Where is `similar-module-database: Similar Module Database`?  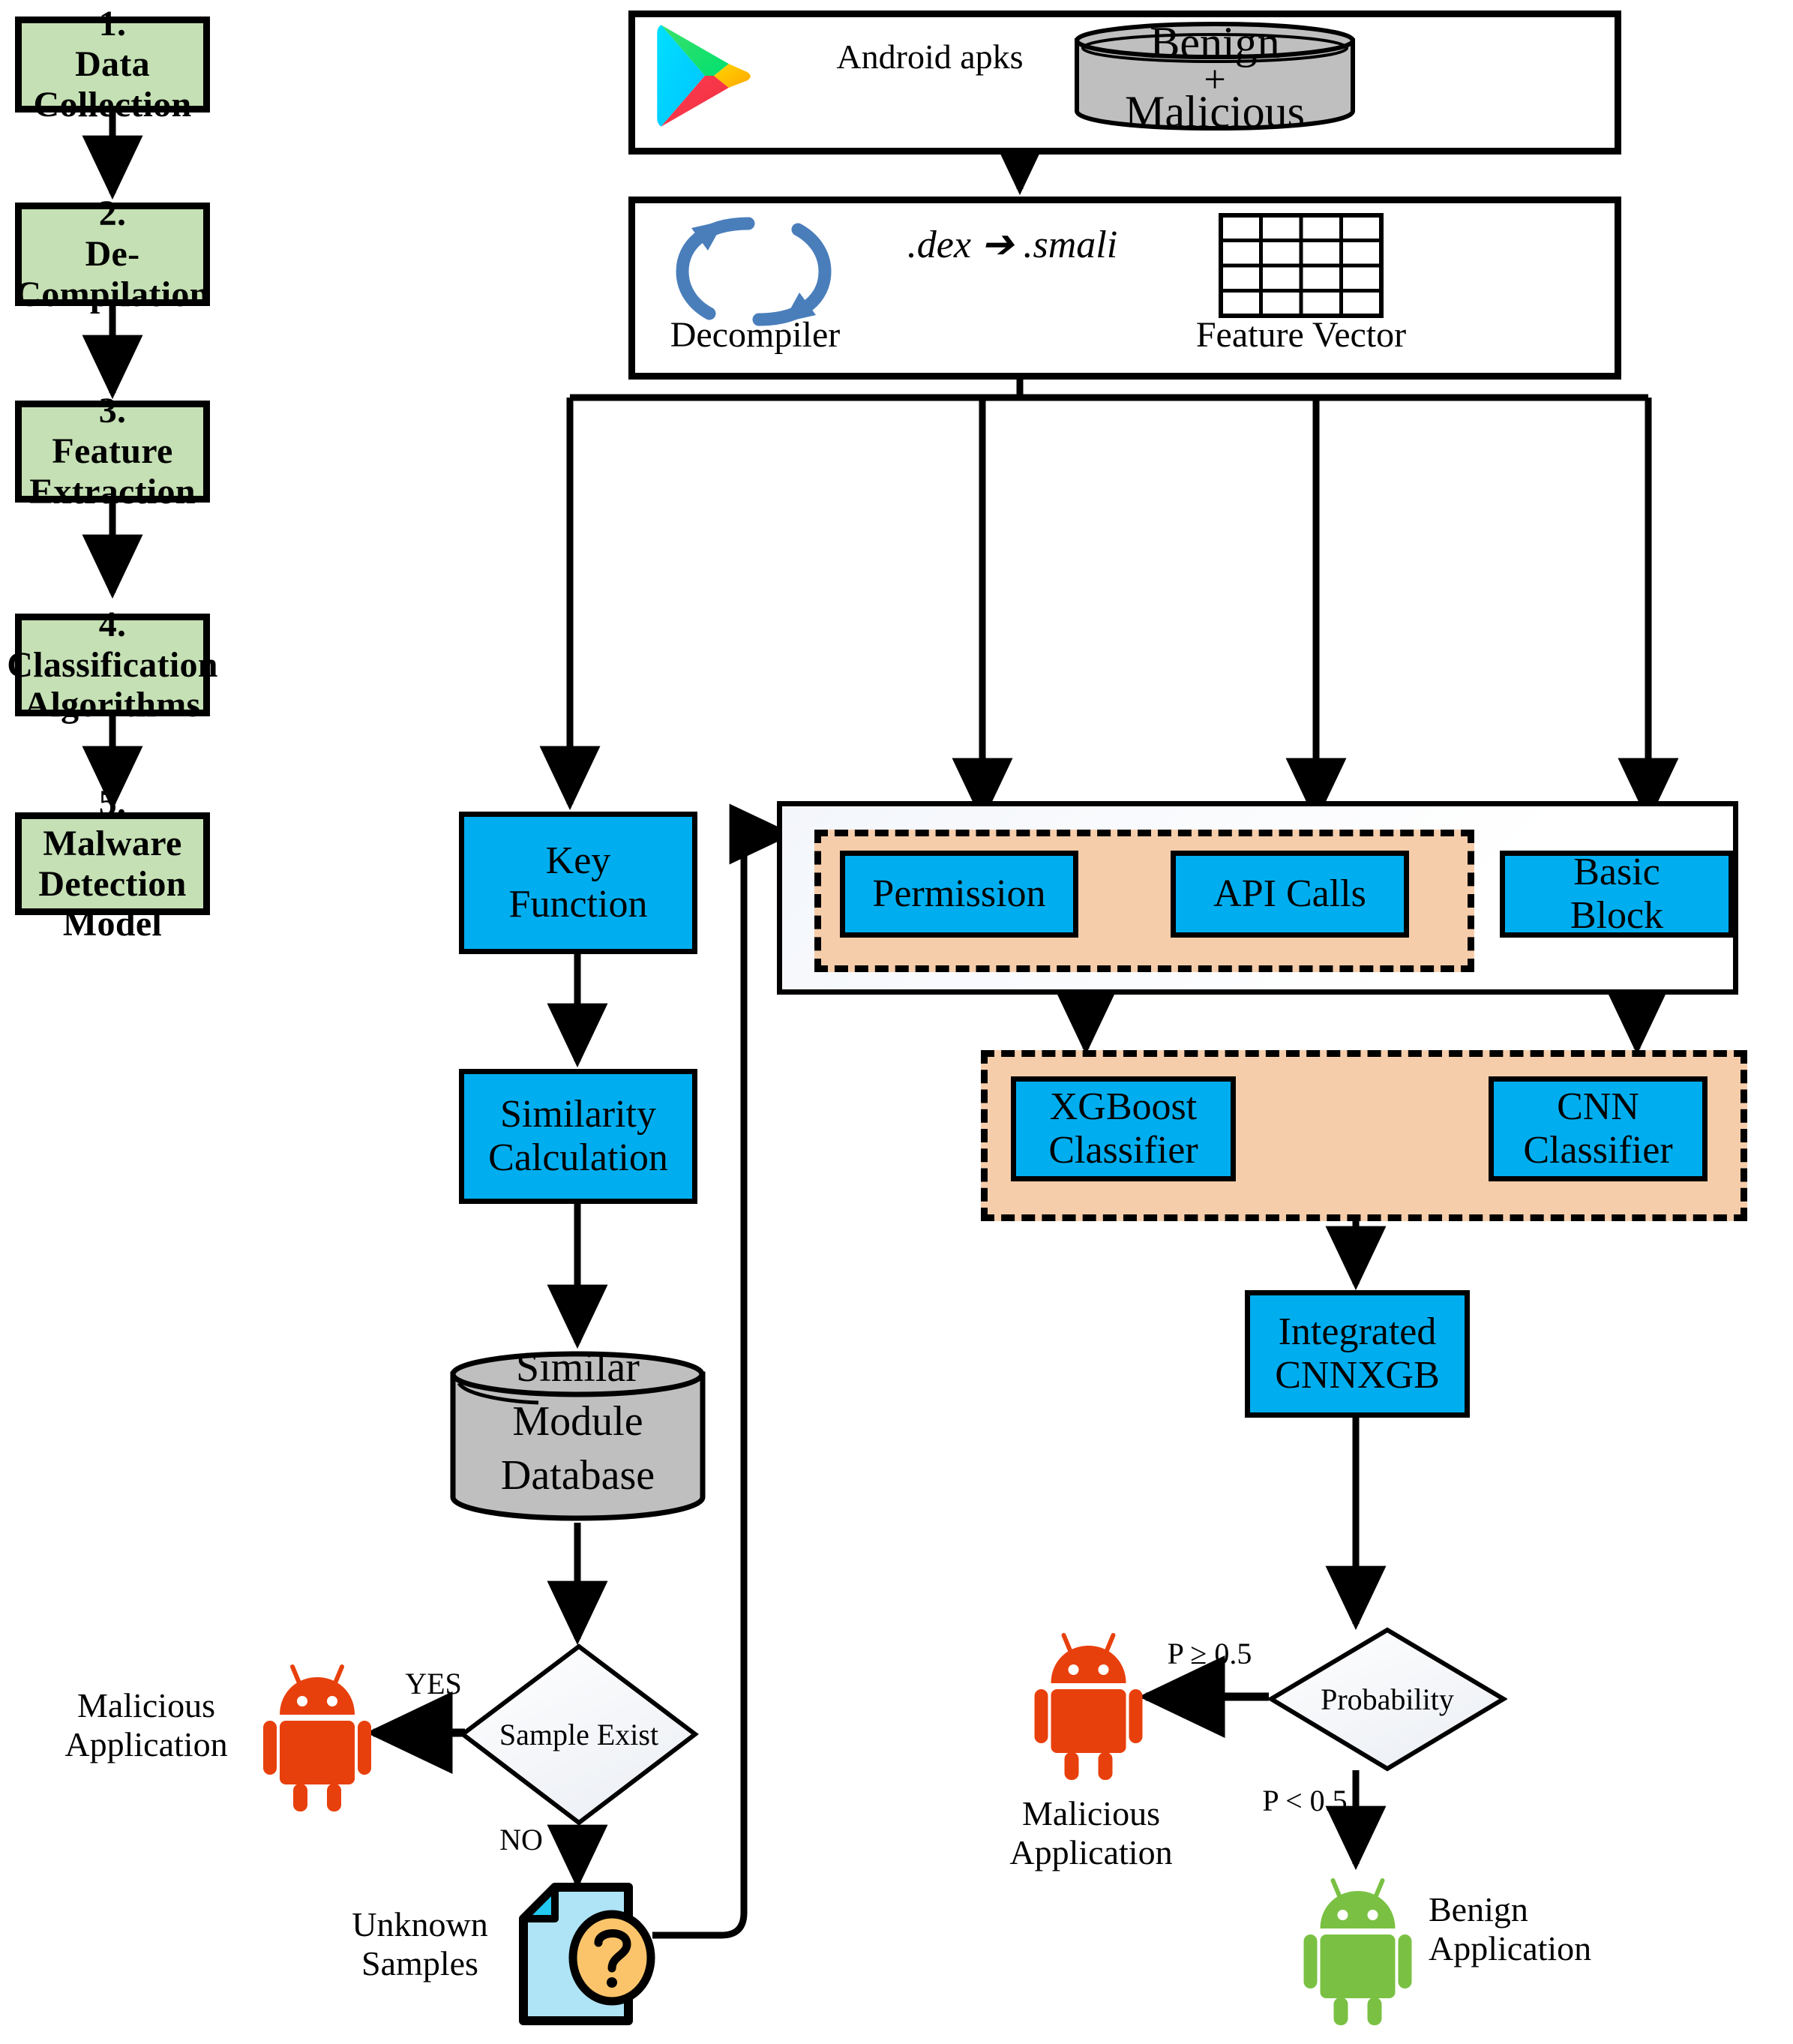
similar-module-database: Similar Module Database is located at coordinates (577, 1434).